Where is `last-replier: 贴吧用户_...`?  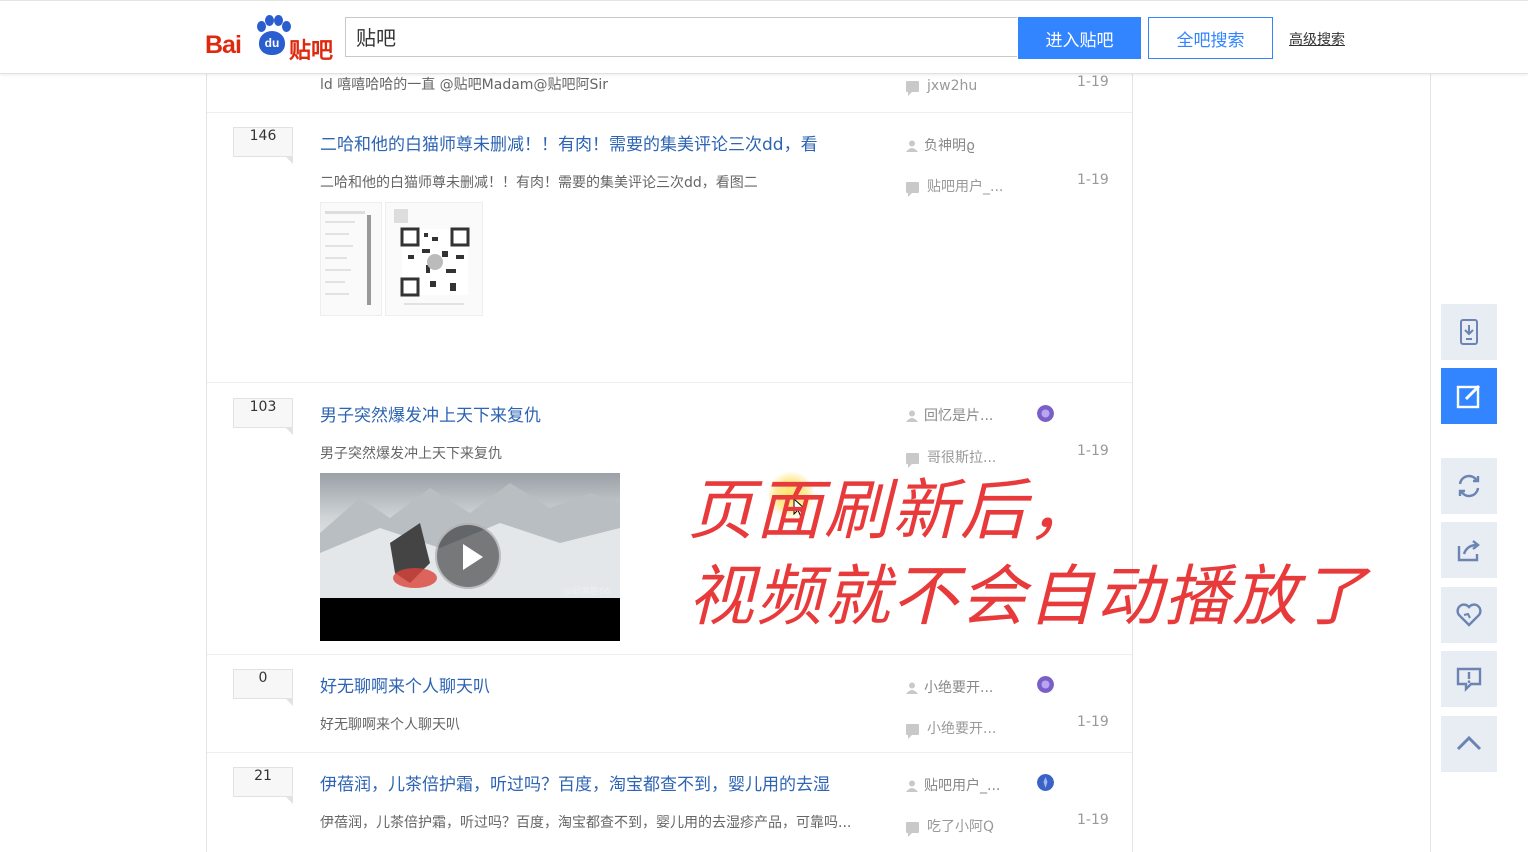
last-replier: 贴吧用户_... is located at coordinates (954, 186).